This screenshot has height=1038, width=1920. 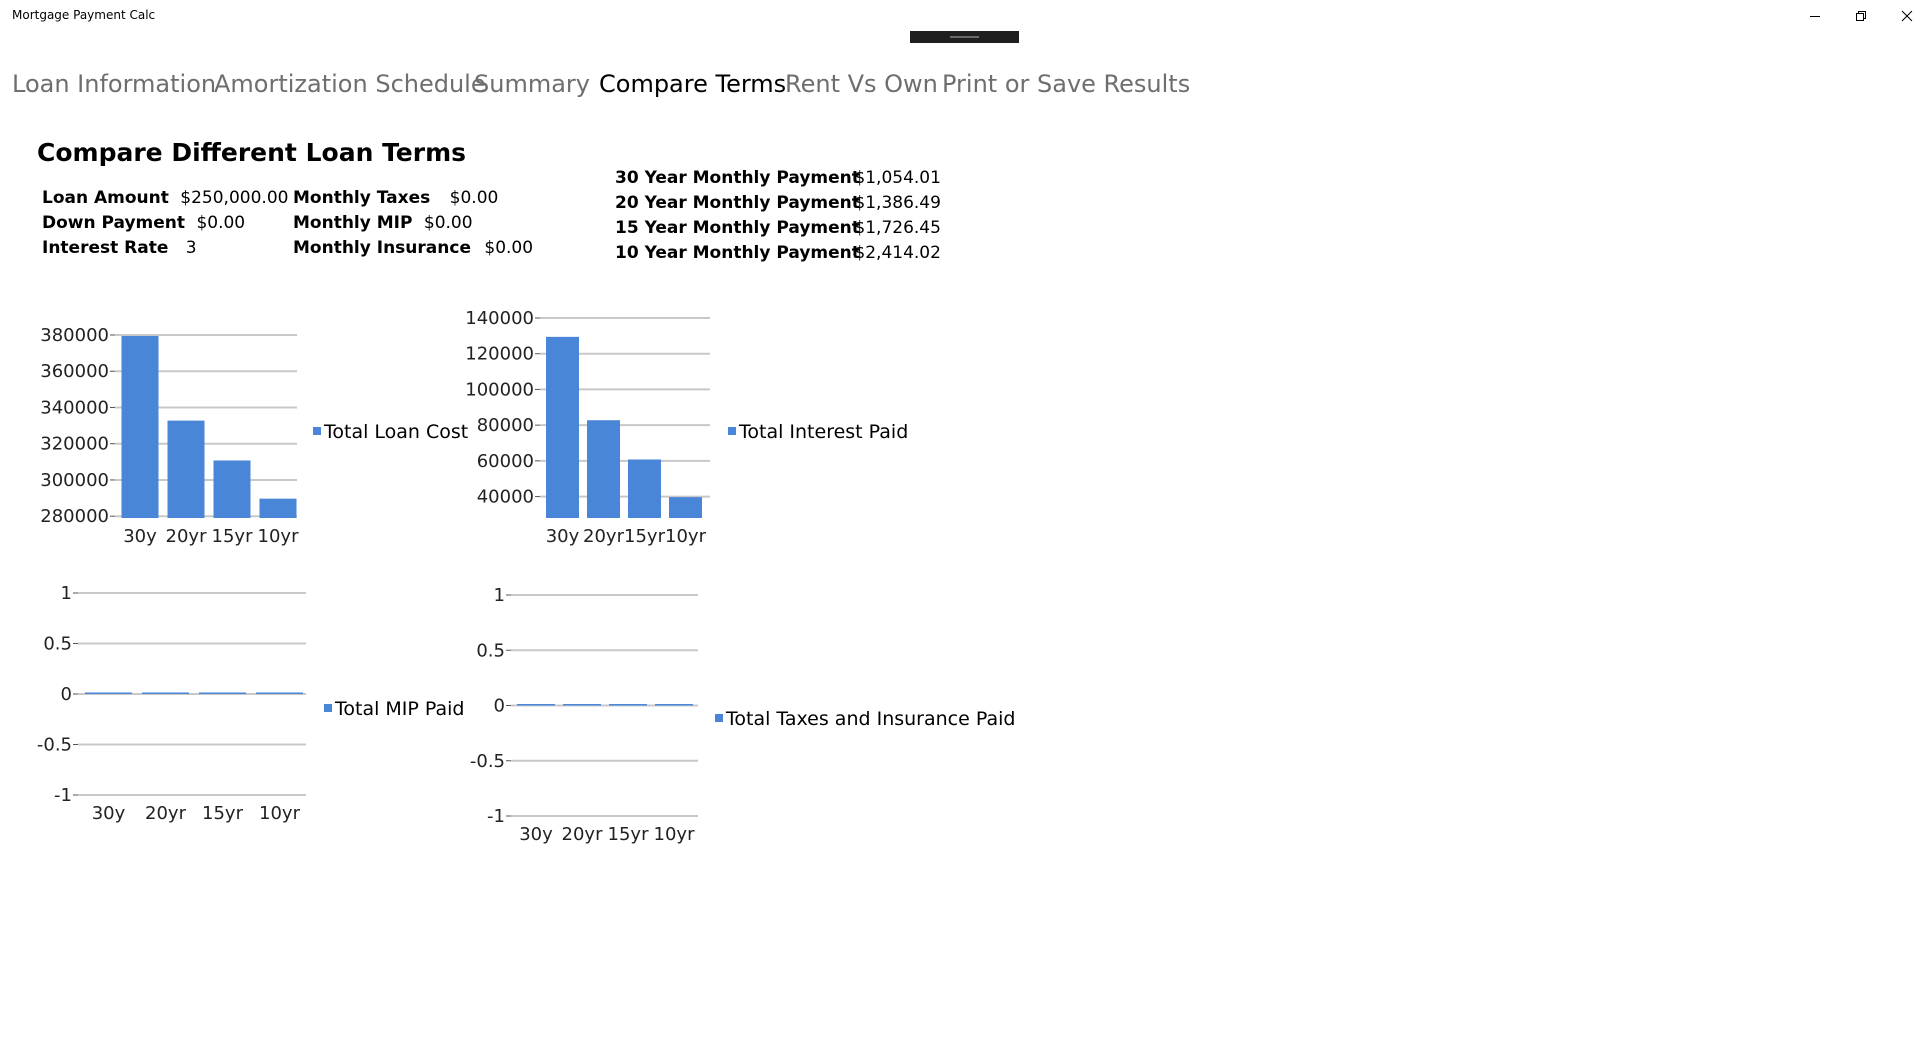 I want to click on close-icon, so click(x=1907, y=16).